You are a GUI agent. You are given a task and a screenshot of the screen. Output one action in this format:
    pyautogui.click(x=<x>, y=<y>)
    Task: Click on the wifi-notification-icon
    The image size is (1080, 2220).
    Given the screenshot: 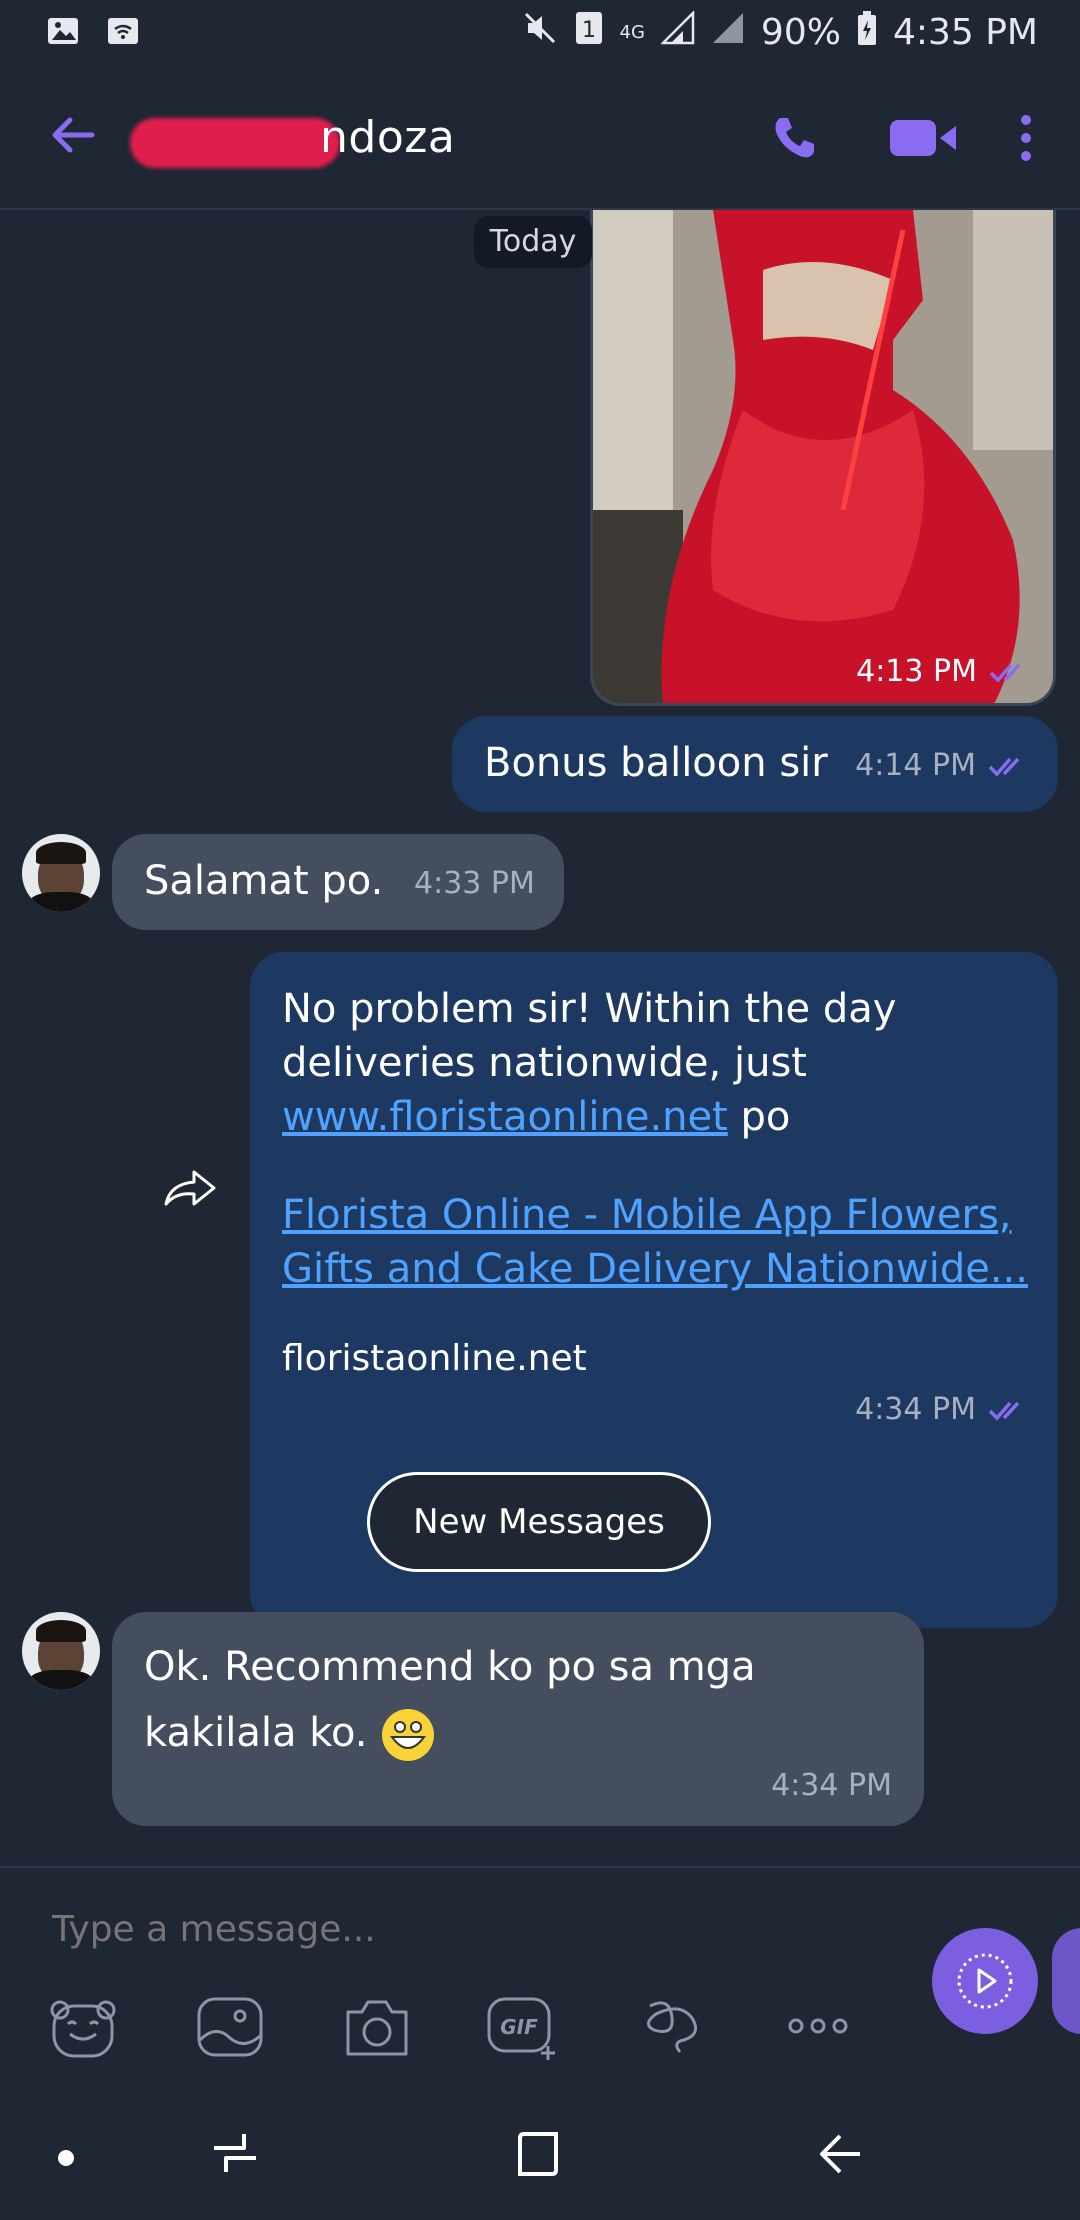 What is the action you would take?
    pyautogui.click(x=123, y=33)
    